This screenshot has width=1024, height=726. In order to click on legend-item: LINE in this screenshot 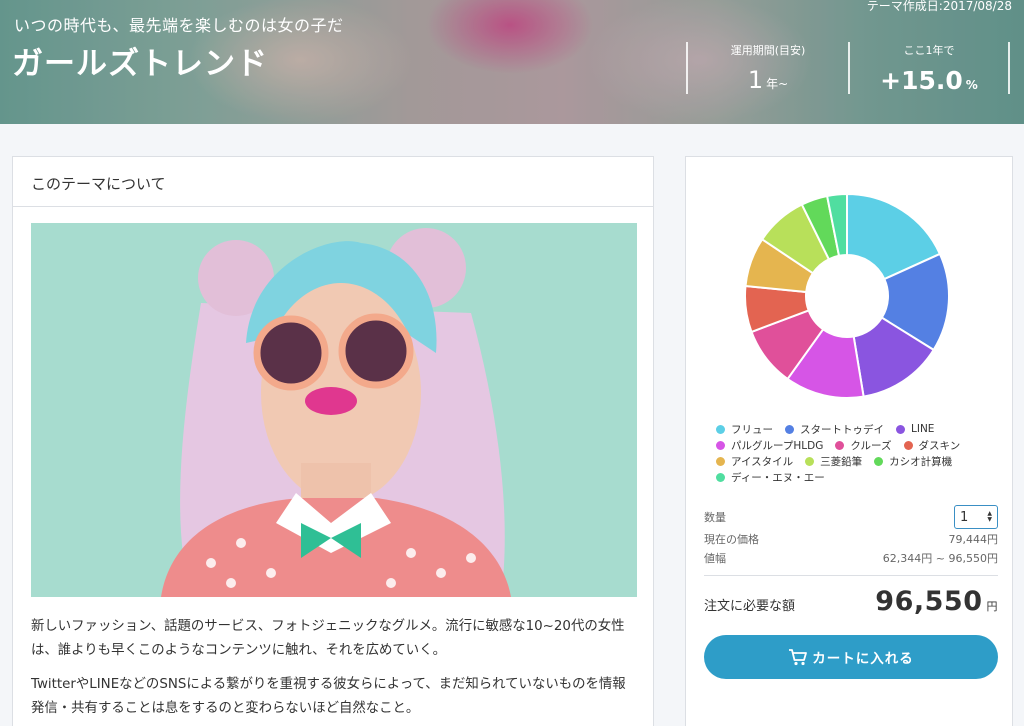, I will do `click(915, 429)`.